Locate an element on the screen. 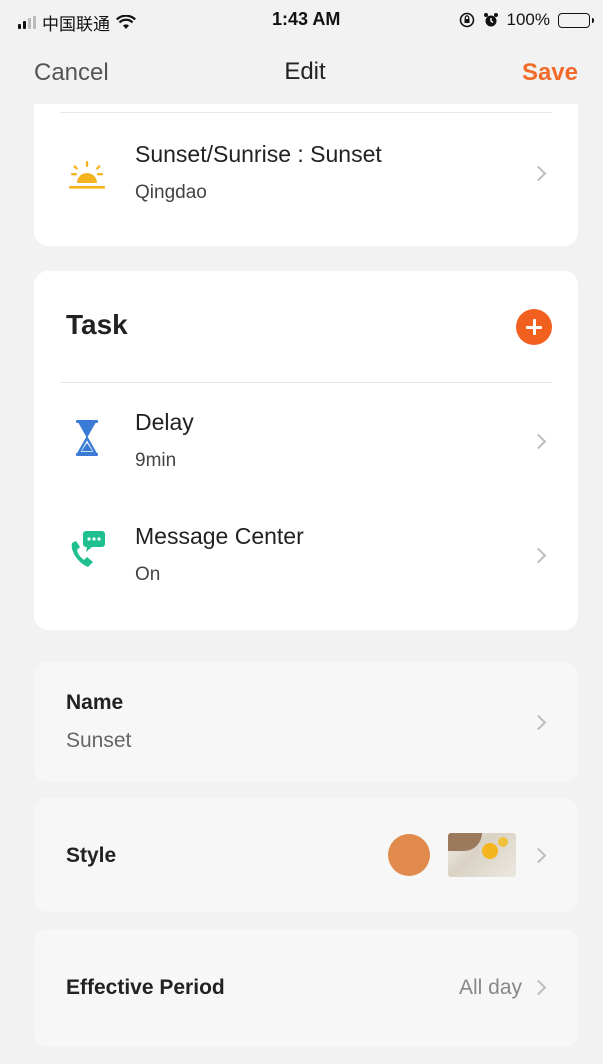 This screenshot has width=603, height=1064. status-right: 100% is located at coordinates (526, 20).